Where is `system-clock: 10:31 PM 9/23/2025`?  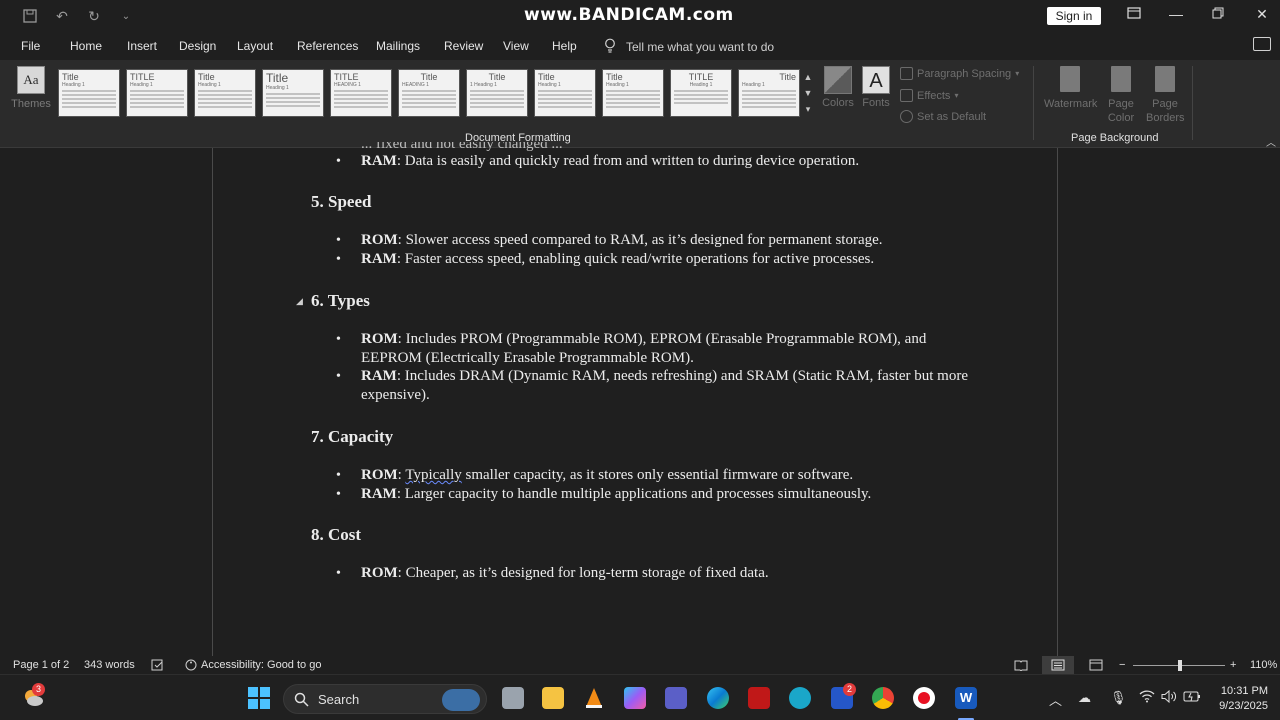 system-clock: 10:31 PM 9/23/2025 is located at coordinates (1239, 699).